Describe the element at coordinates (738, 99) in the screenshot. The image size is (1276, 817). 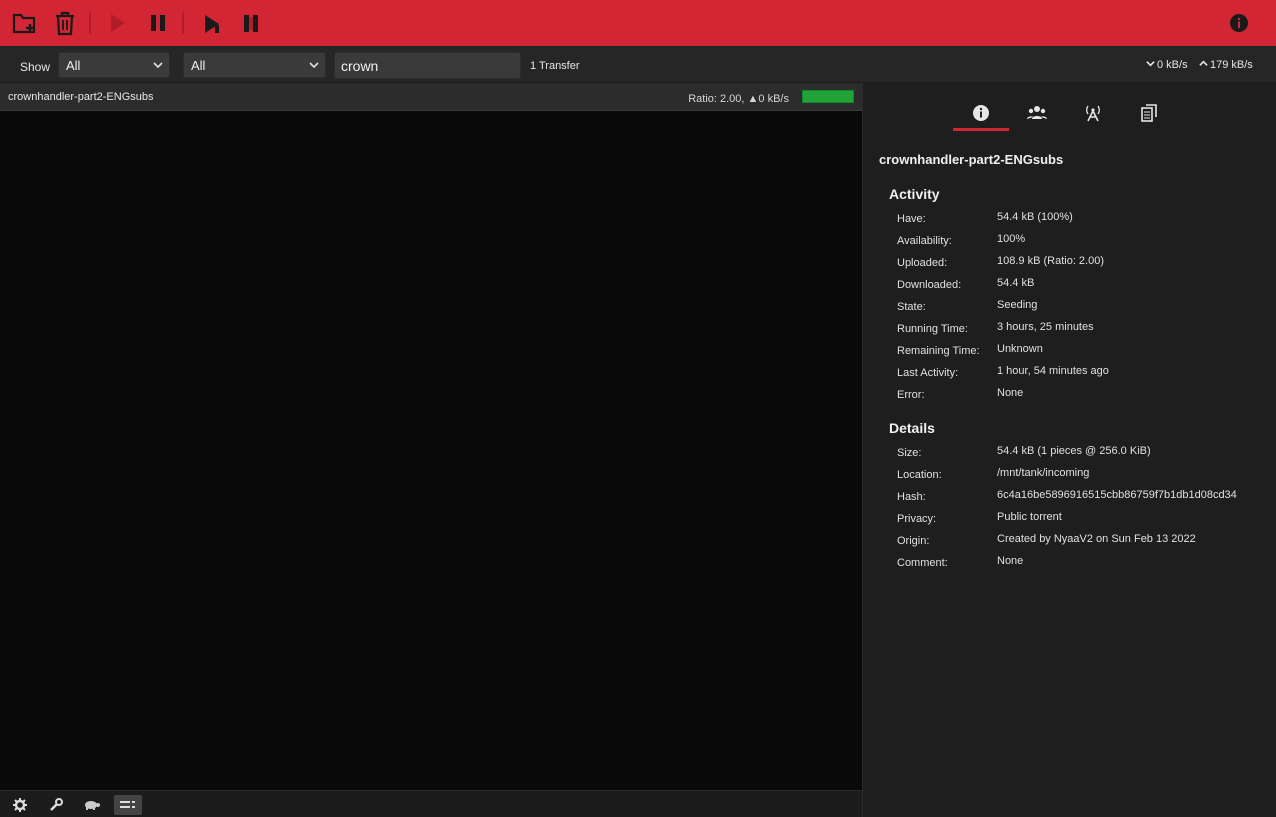
I see `torrent-status: Ratio: 2.00, ▲0 kB/s` at that location.